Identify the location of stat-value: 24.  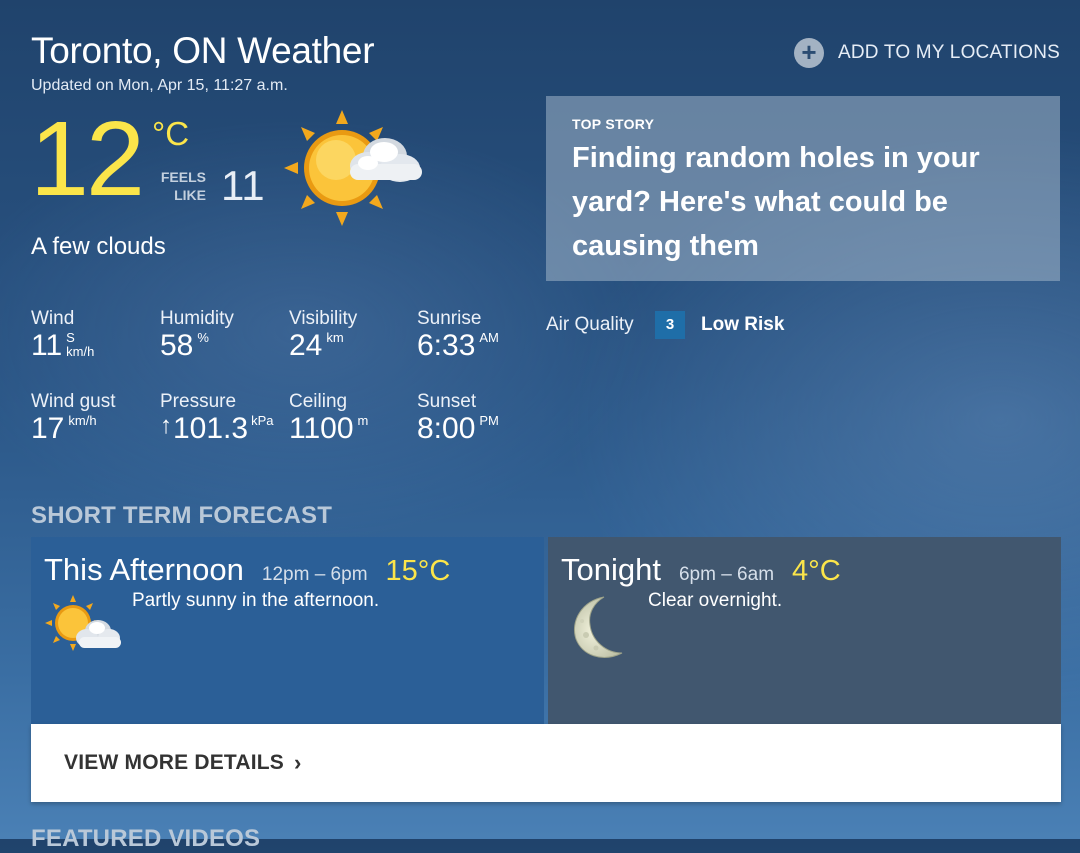
(306, 345).